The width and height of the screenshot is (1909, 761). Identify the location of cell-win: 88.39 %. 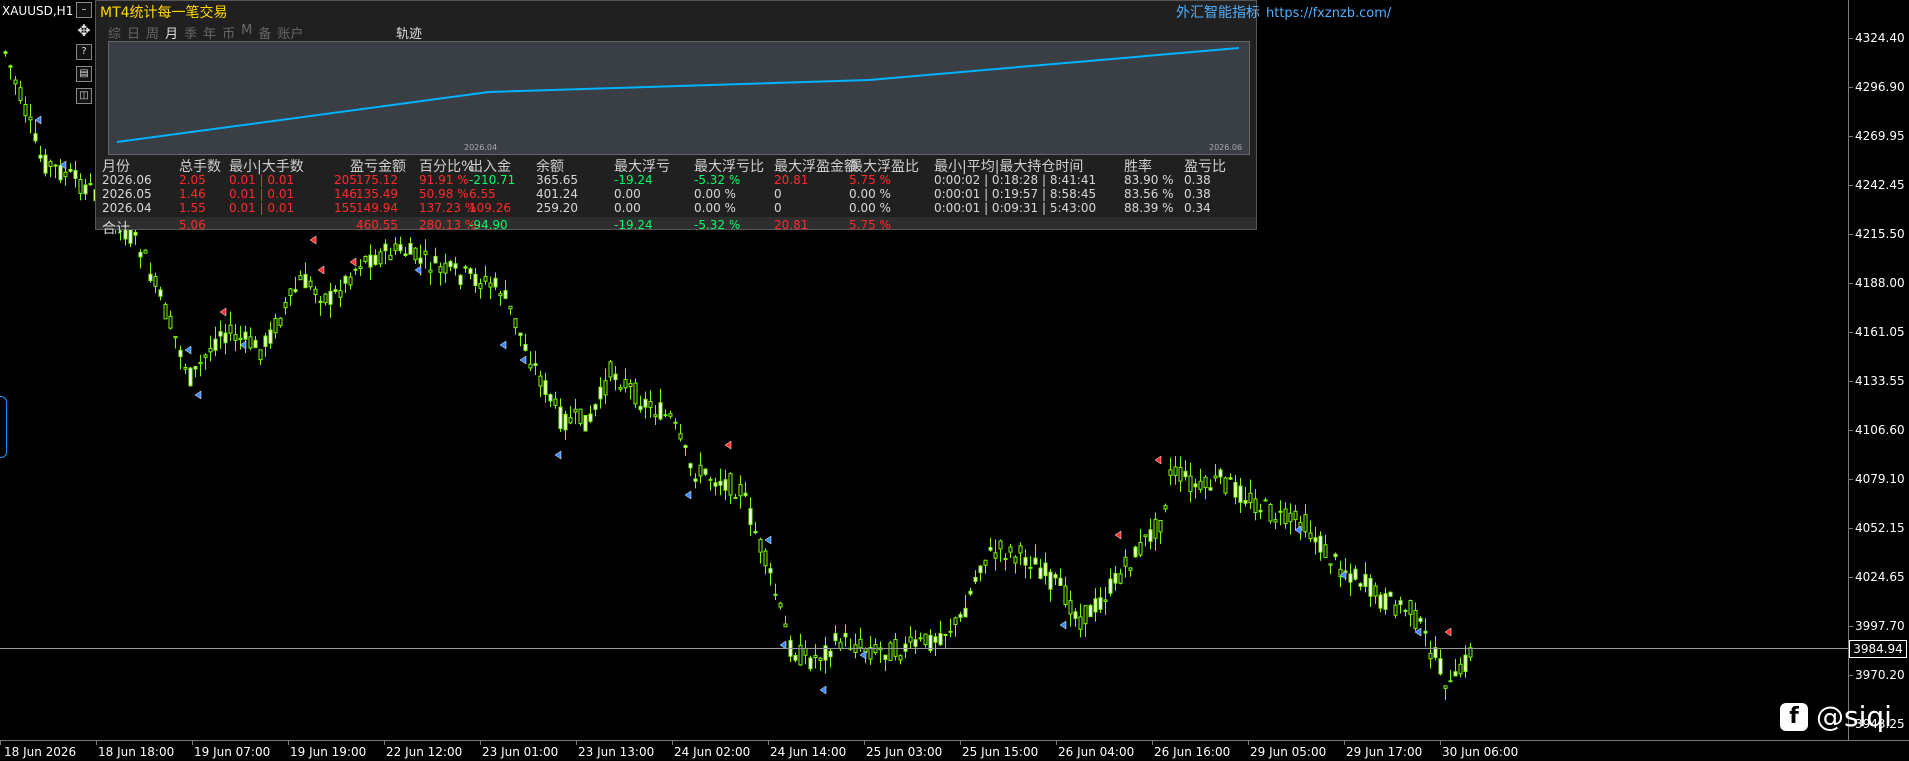
(1149, 208).